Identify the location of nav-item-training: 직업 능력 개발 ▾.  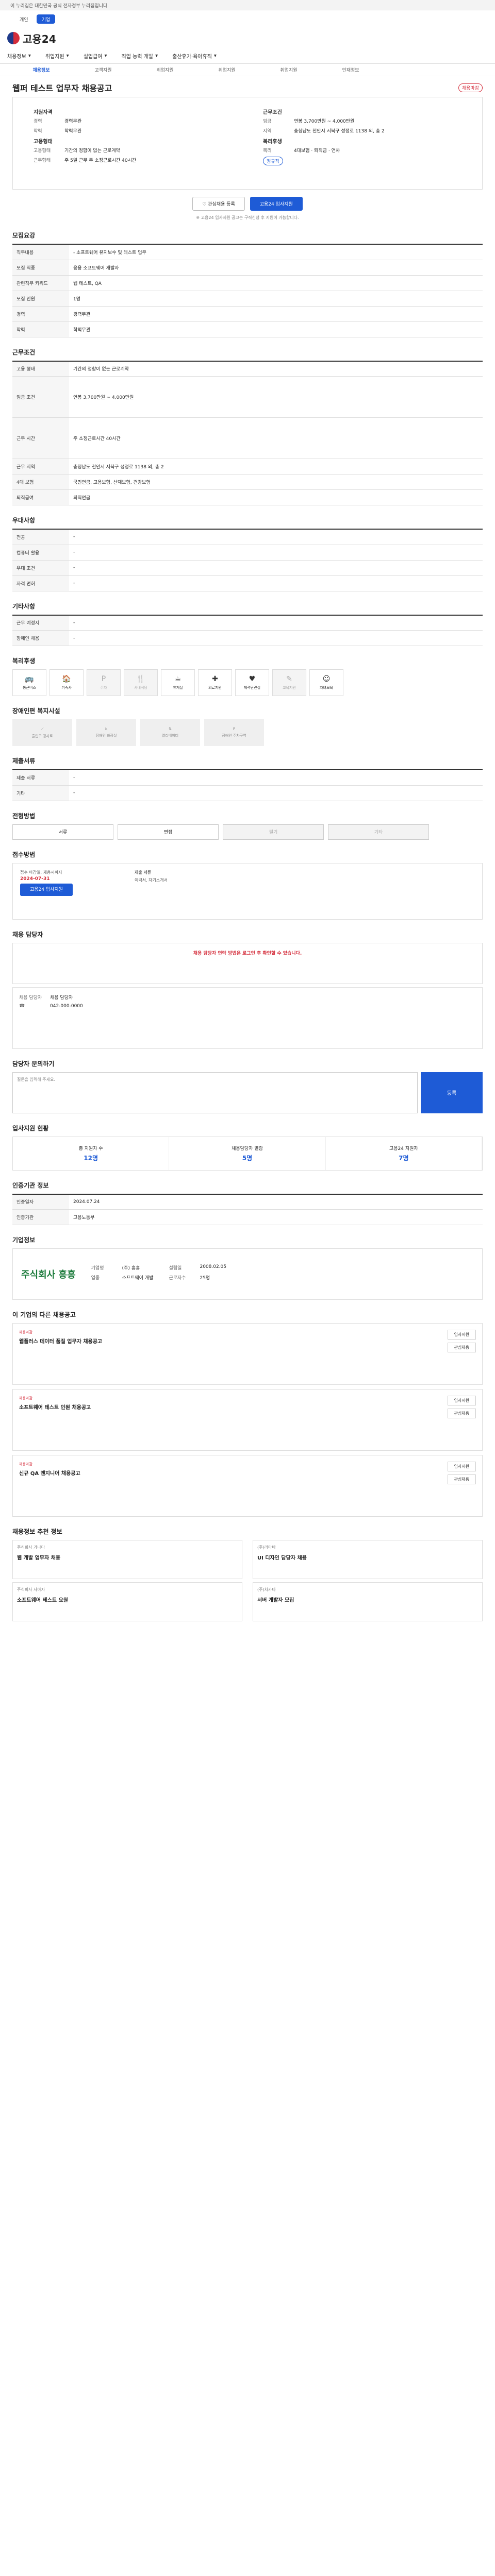
(140, 56).